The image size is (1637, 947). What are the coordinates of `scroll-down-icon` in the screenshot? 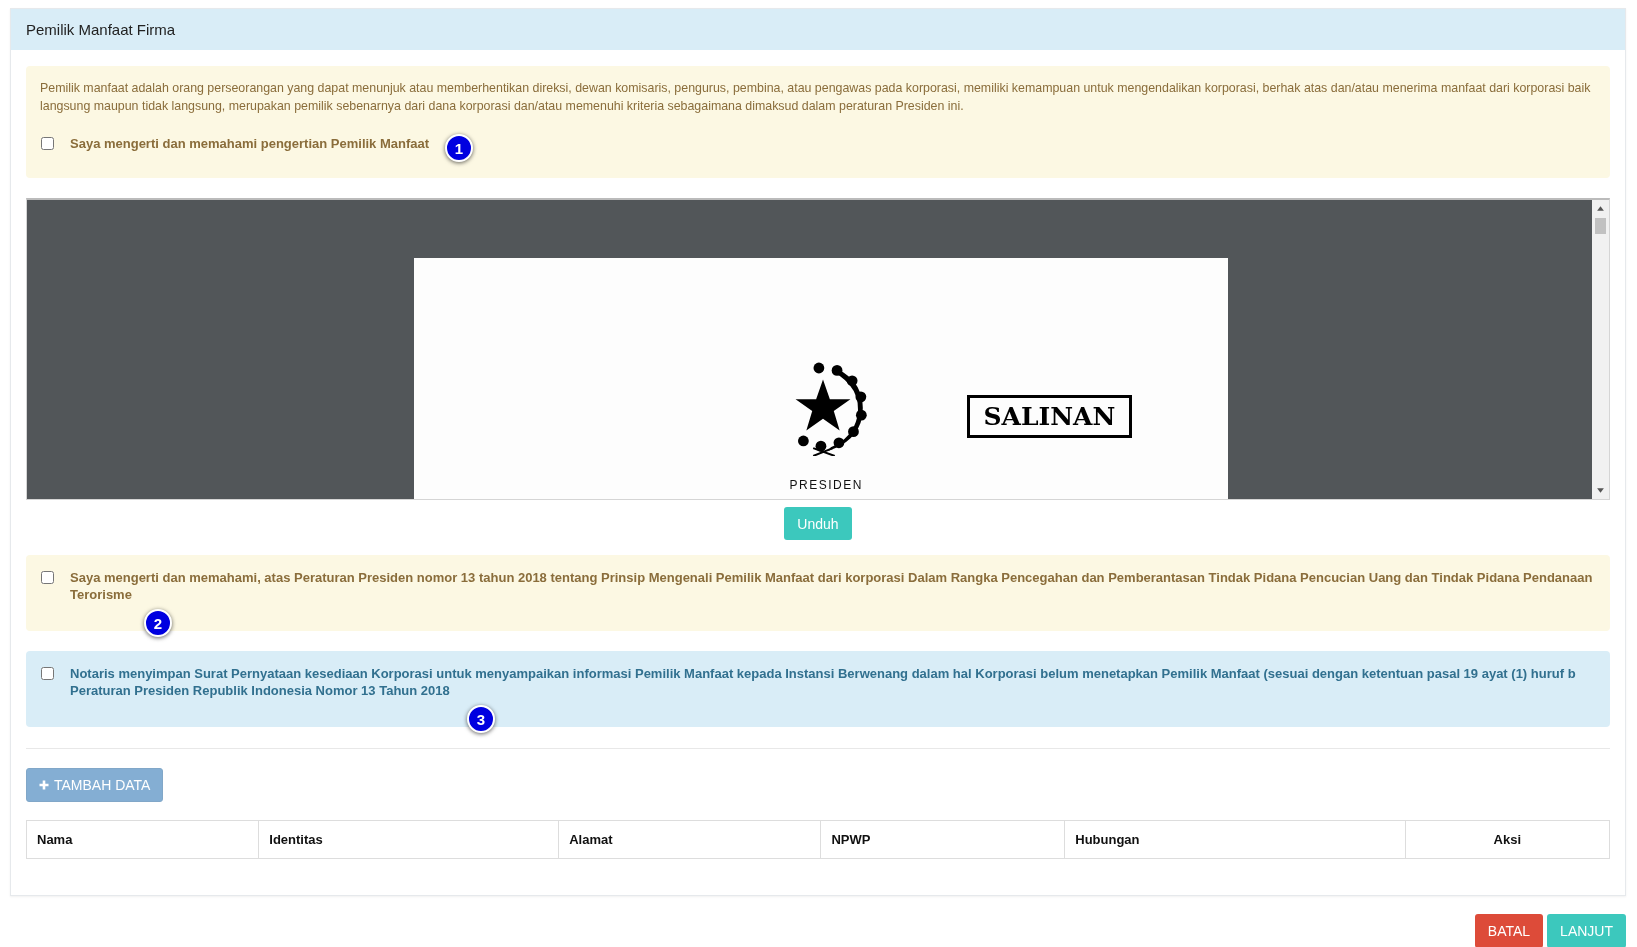 It's located at (1600, 490).